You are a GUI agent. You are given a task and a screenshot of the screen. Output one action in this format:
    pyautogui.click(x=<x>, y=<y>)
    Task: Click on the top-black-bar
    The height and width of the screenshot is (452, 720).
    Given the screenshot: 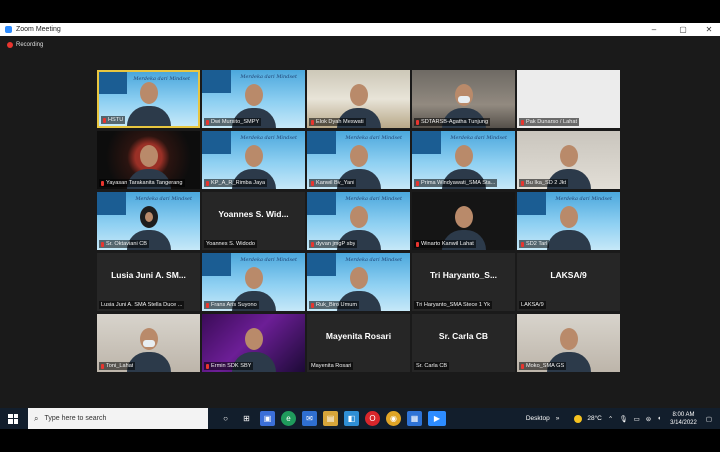 What is the action you would take?
    pyautogui.click(x=360, y=11)
    